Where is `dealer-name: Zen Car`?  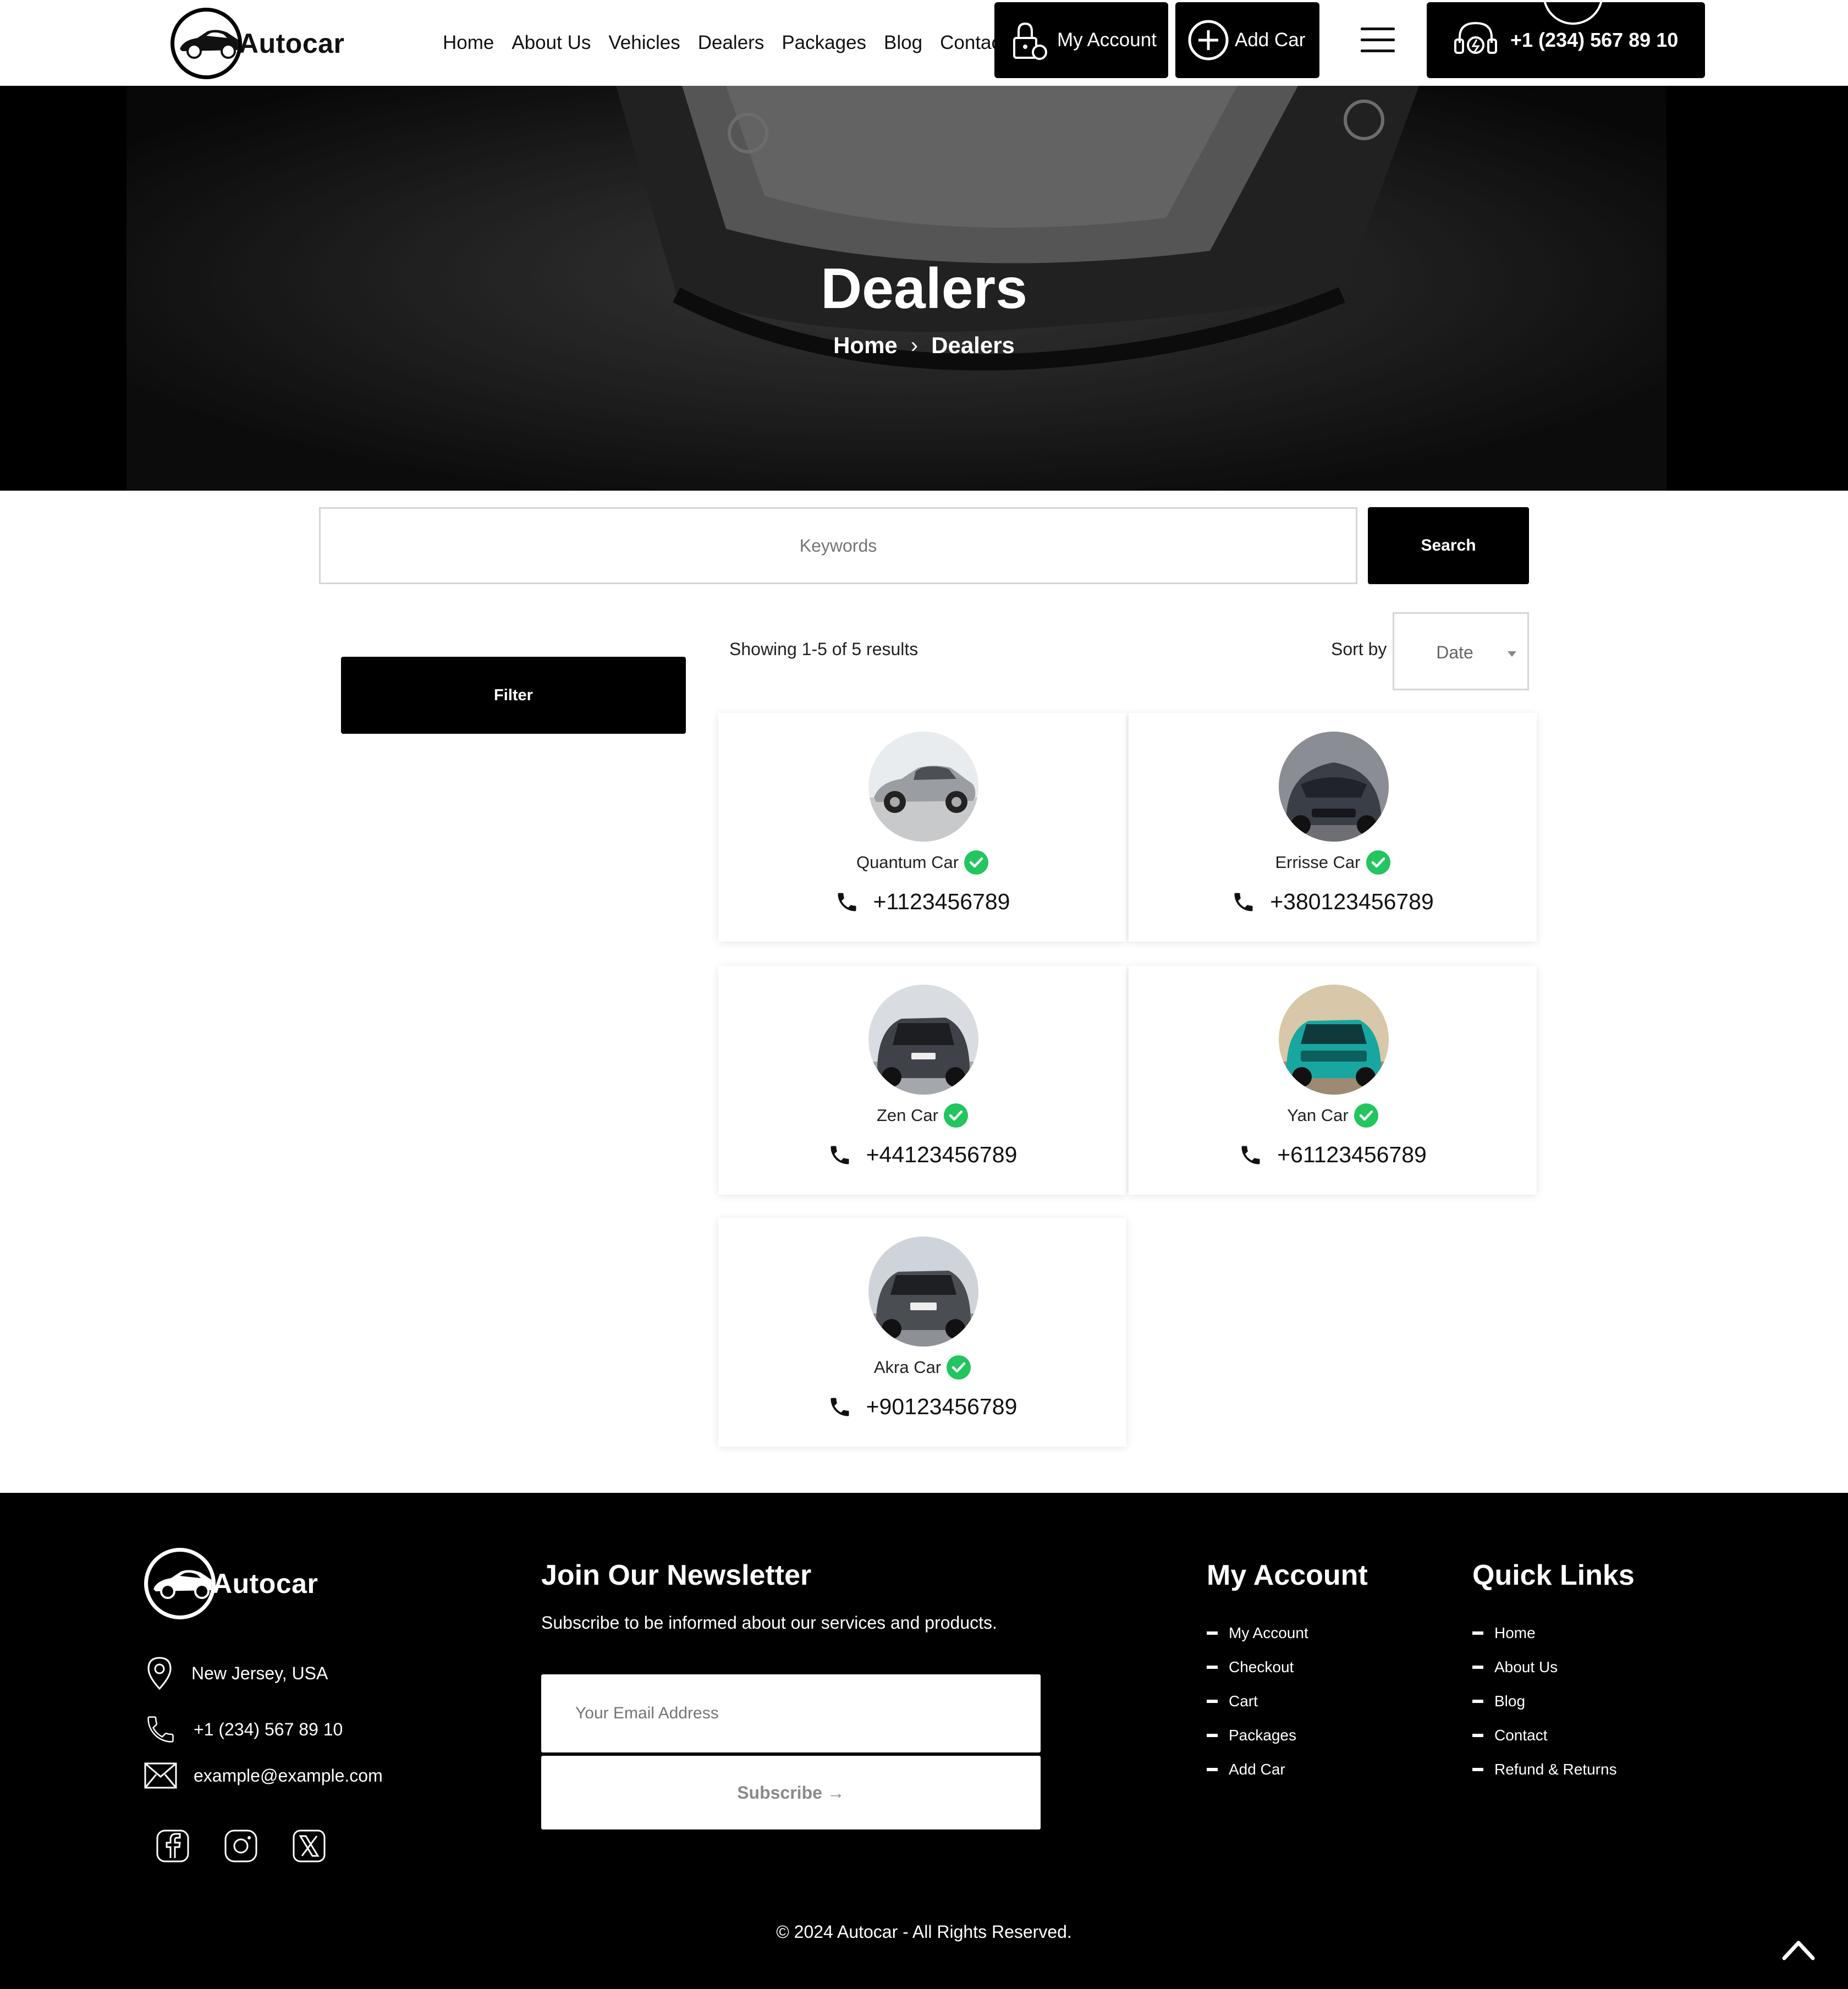
dealer-name: Zen Car is located at coordinates (908, 1115).